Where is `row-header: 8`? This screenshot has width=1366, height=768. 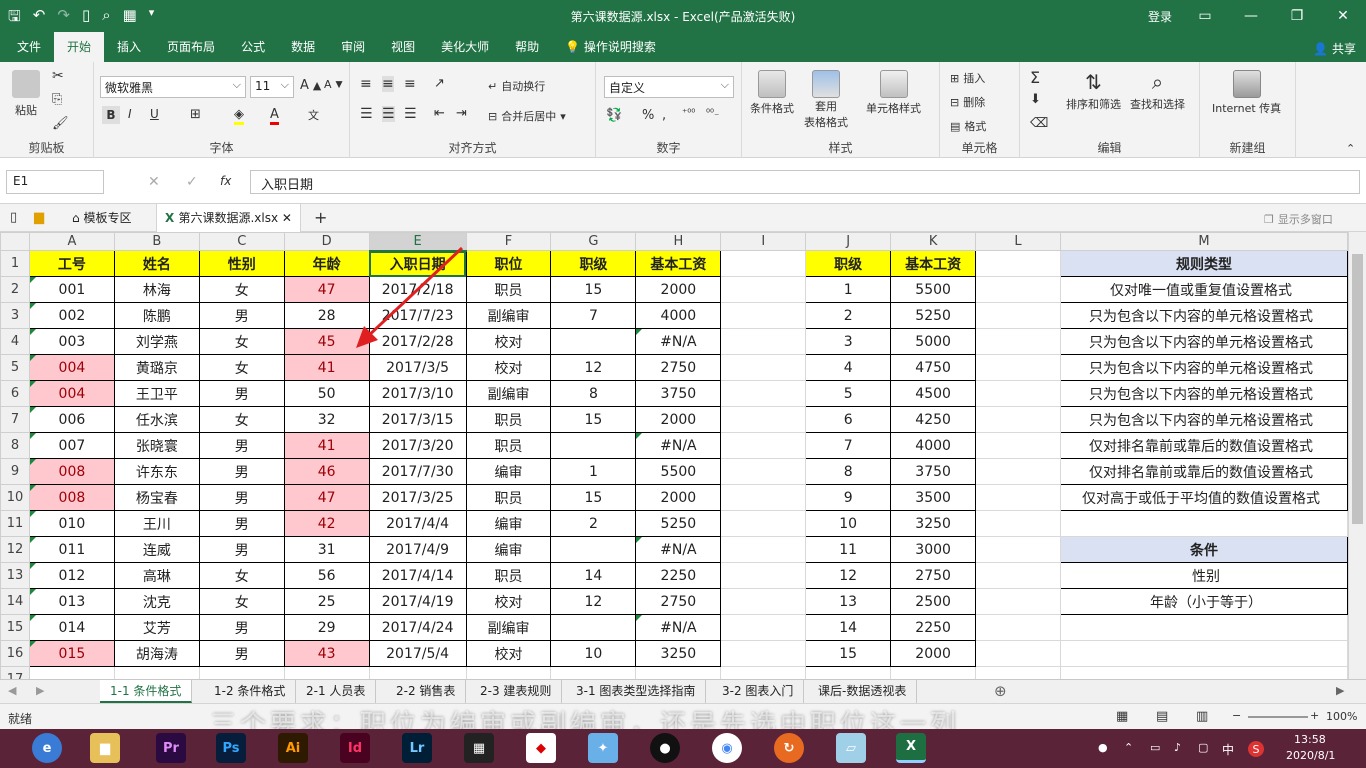
row-header: 8 is located at coordinates (15, 445).